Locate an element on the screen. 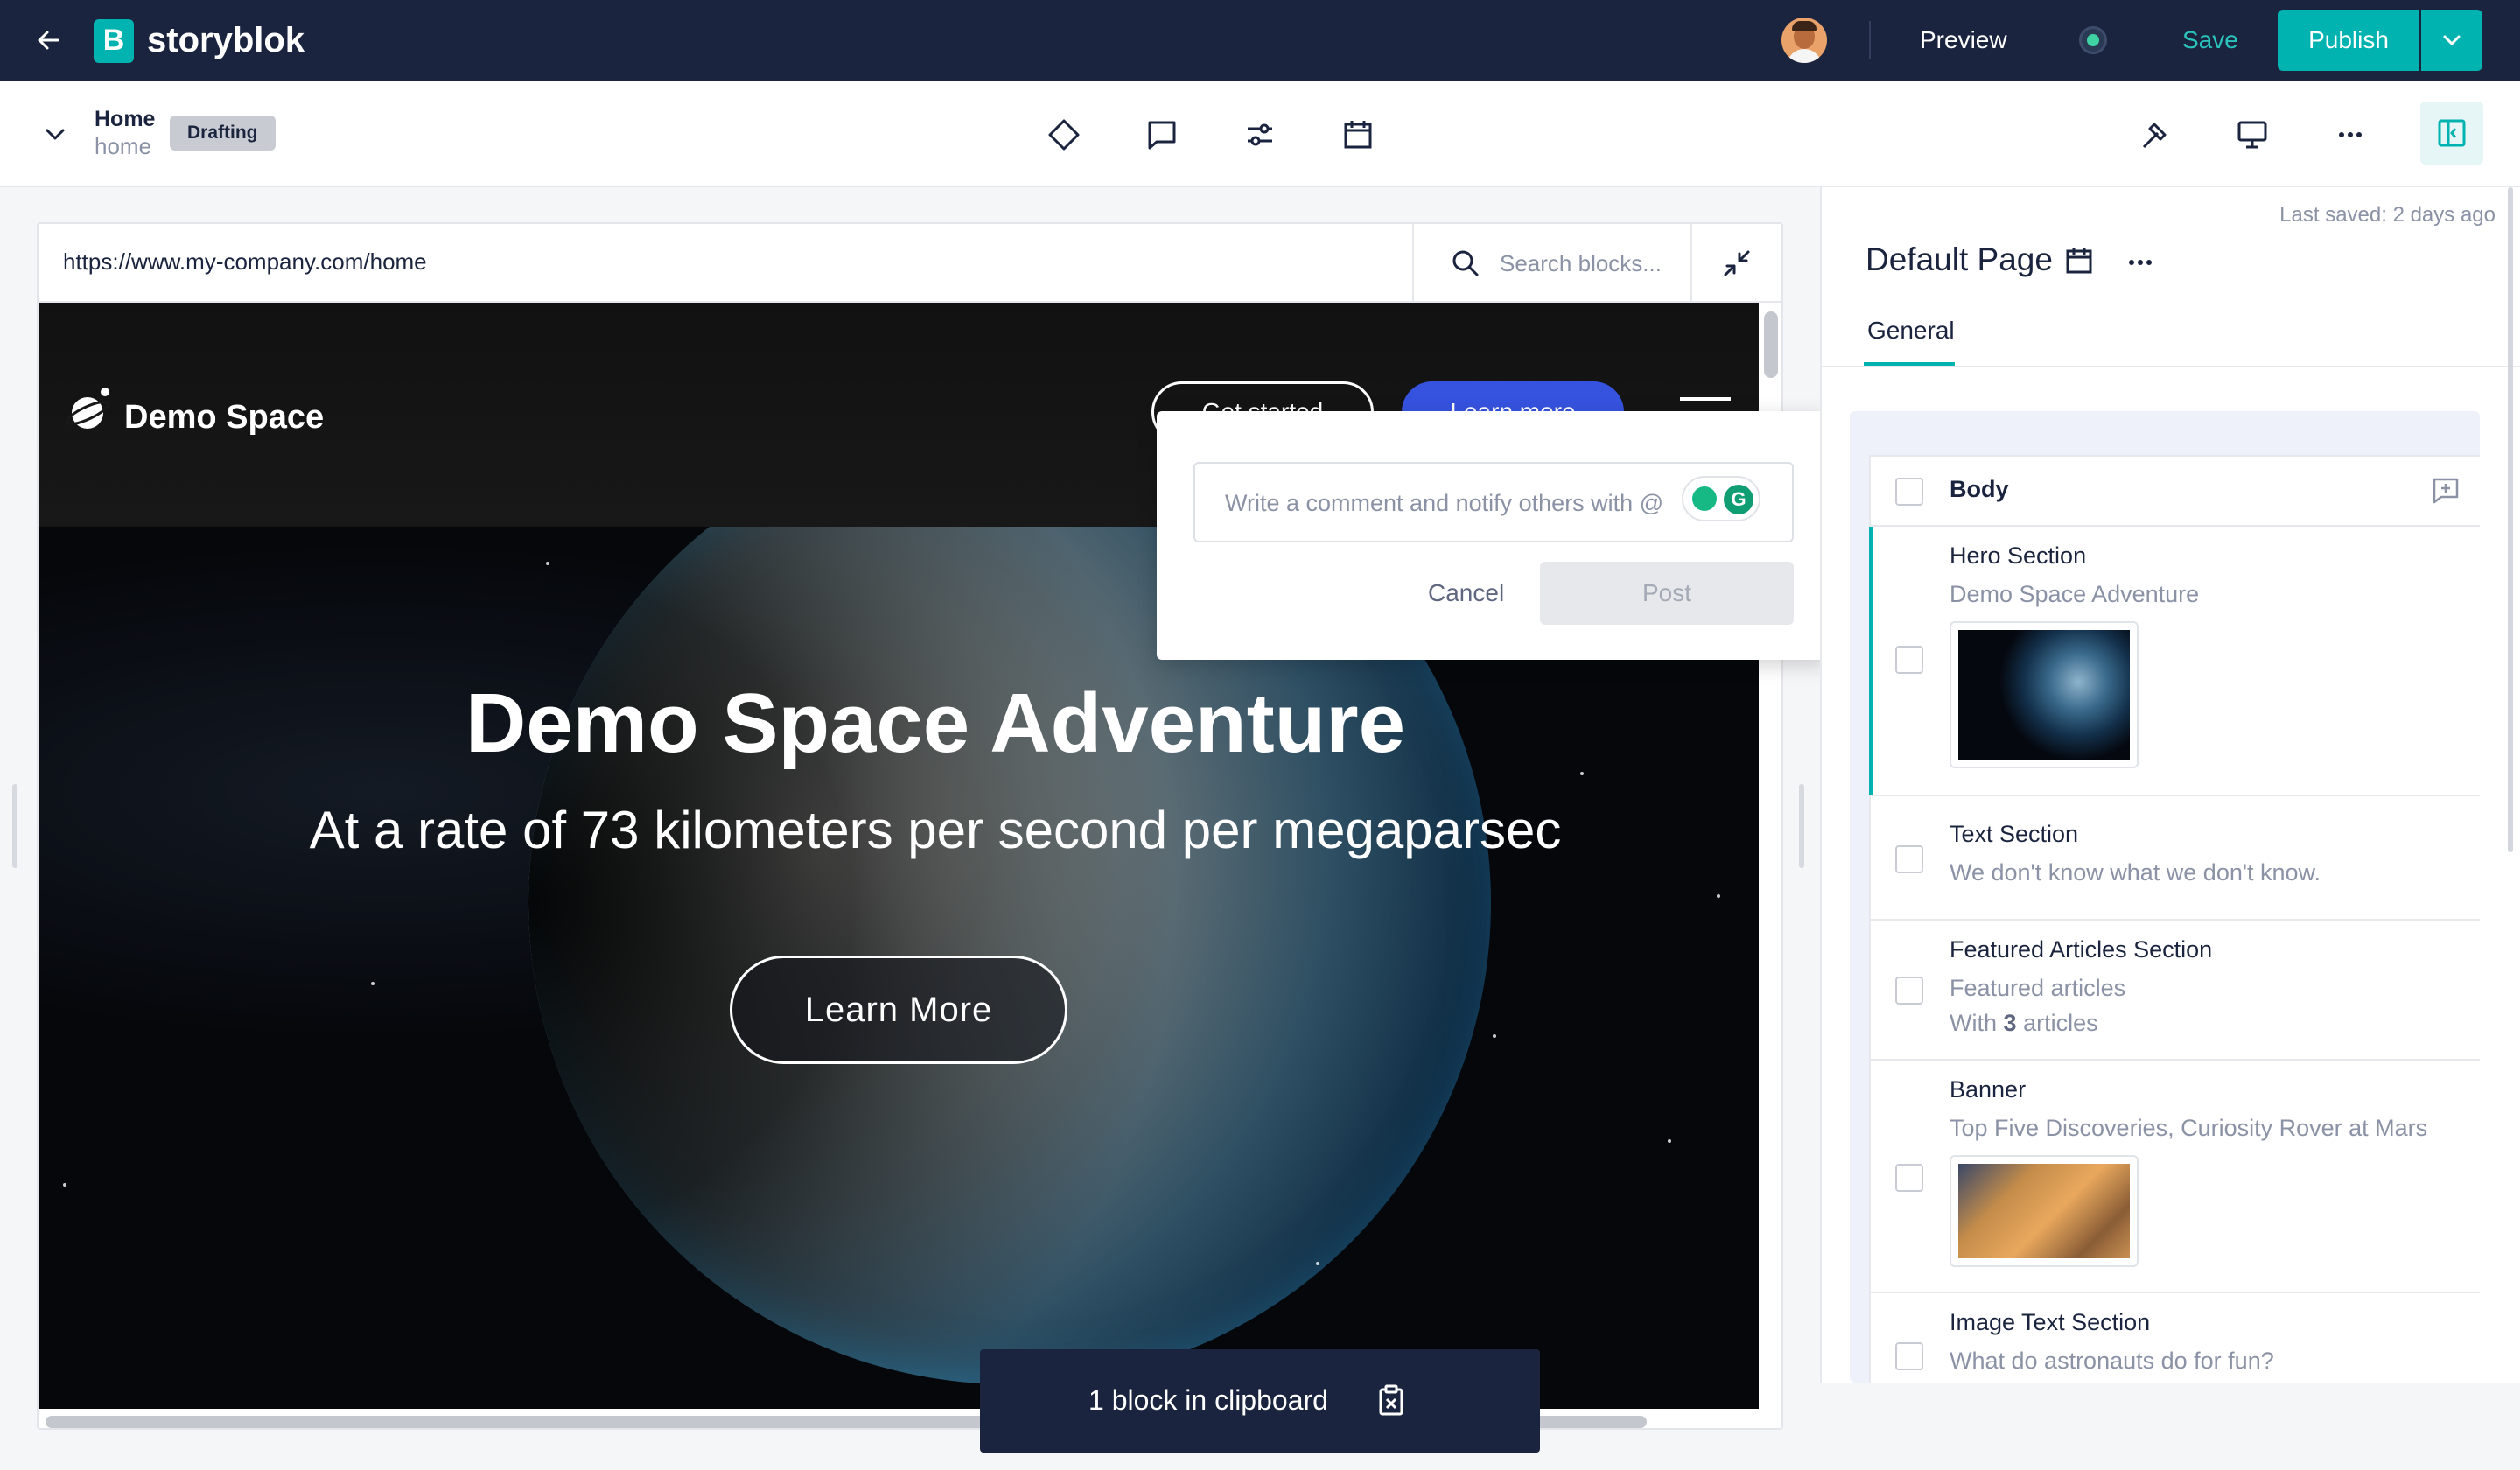  search-icon is located at coordinates (1465, 263).